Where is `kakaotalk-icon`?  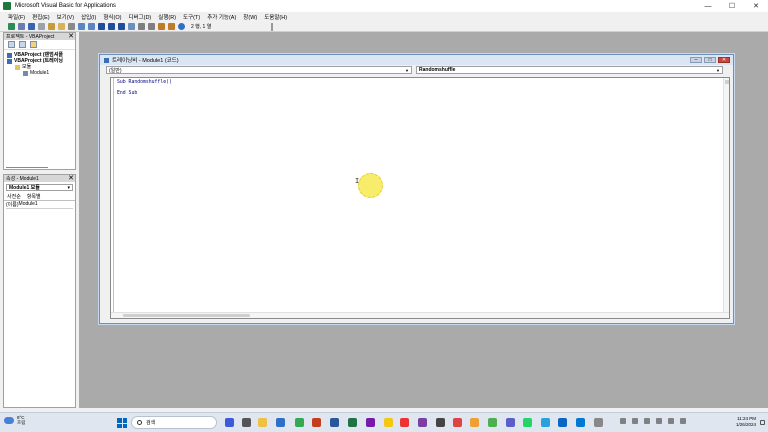
kakaotalk-icon is located at coordinates (388, 422).